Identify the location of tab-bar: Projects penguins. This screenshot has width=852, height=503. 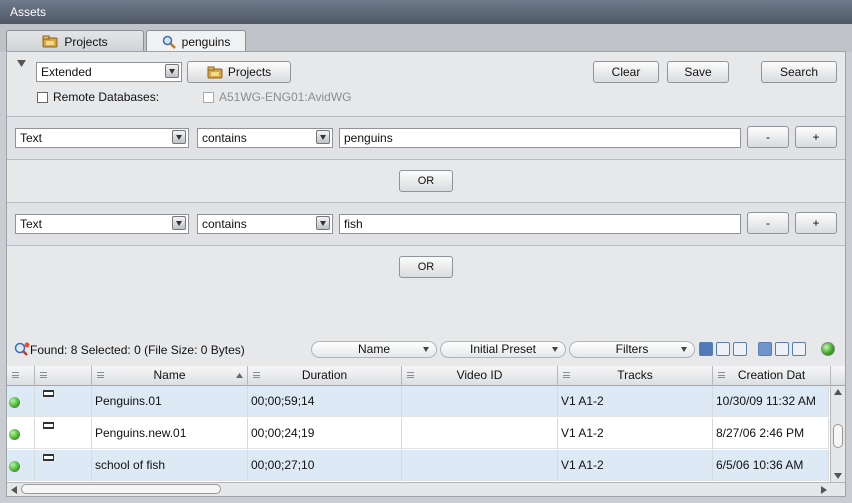
(426, 38).